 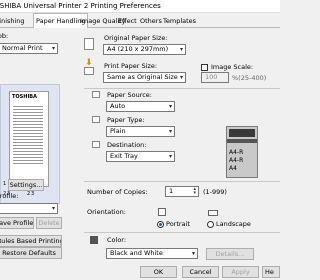 What do you see at coordinates (118, 106) in the screenshot?
I see `paper-source-value: Auto` at bounding box center [118, 106].